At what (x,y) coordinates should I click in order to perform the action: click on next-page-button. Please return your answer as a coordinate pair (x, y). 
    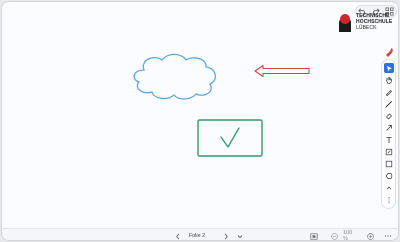
    Looking at the image, I should click on (226, 235).